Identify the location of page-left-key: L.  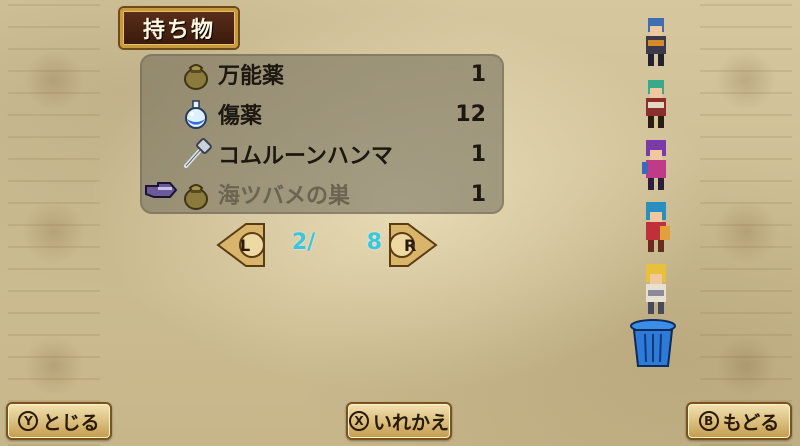
(245, 245).